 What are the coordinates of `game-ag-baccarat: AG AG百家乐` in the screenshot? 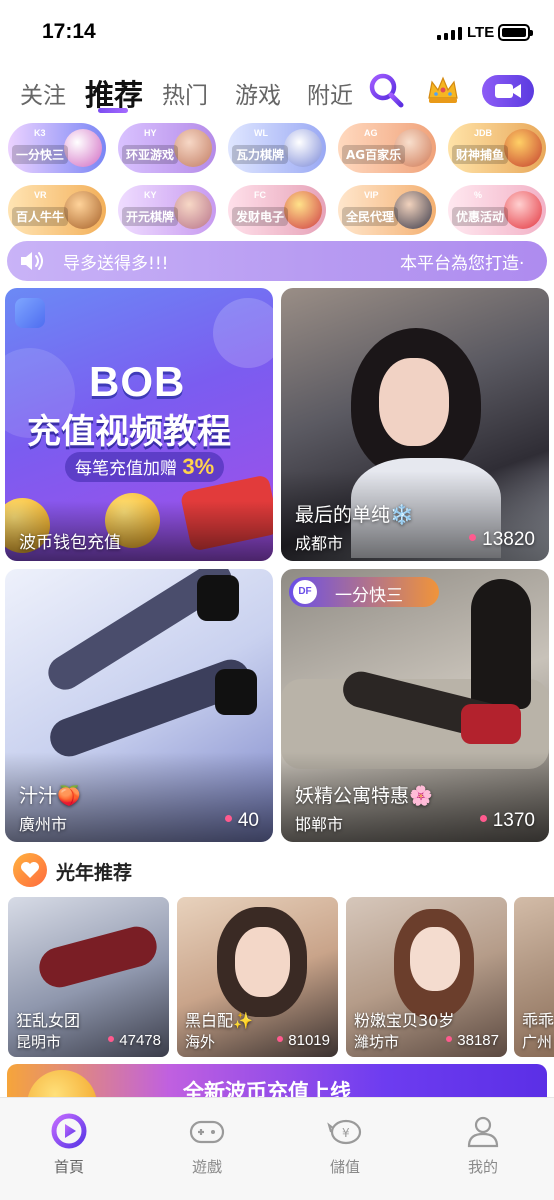 It's located at (387, 148).